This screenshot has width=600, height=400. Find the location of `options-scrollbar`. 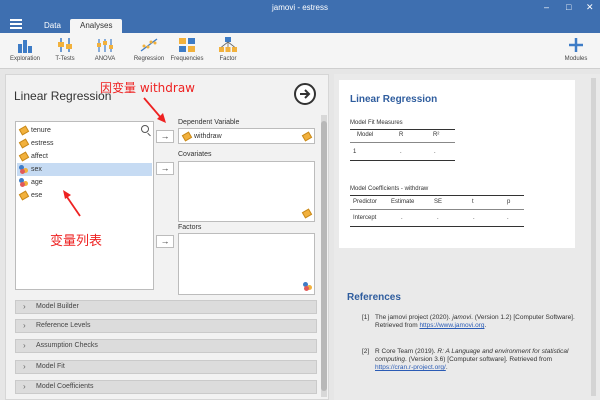

options-scrollbar is located at coordinates (324, 256).